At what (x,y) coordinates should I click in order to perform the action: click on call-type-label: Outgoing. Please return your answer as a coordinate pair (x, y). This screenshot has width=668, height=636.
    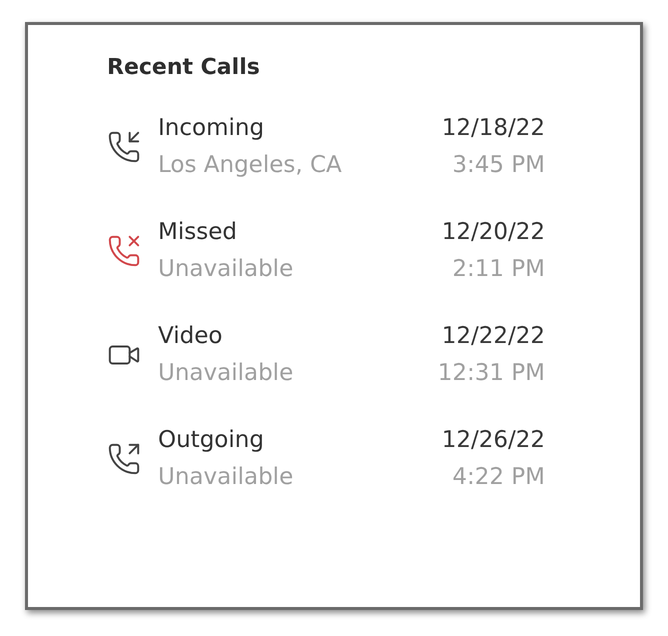
    Looking at the image, I should click on (211, 440).